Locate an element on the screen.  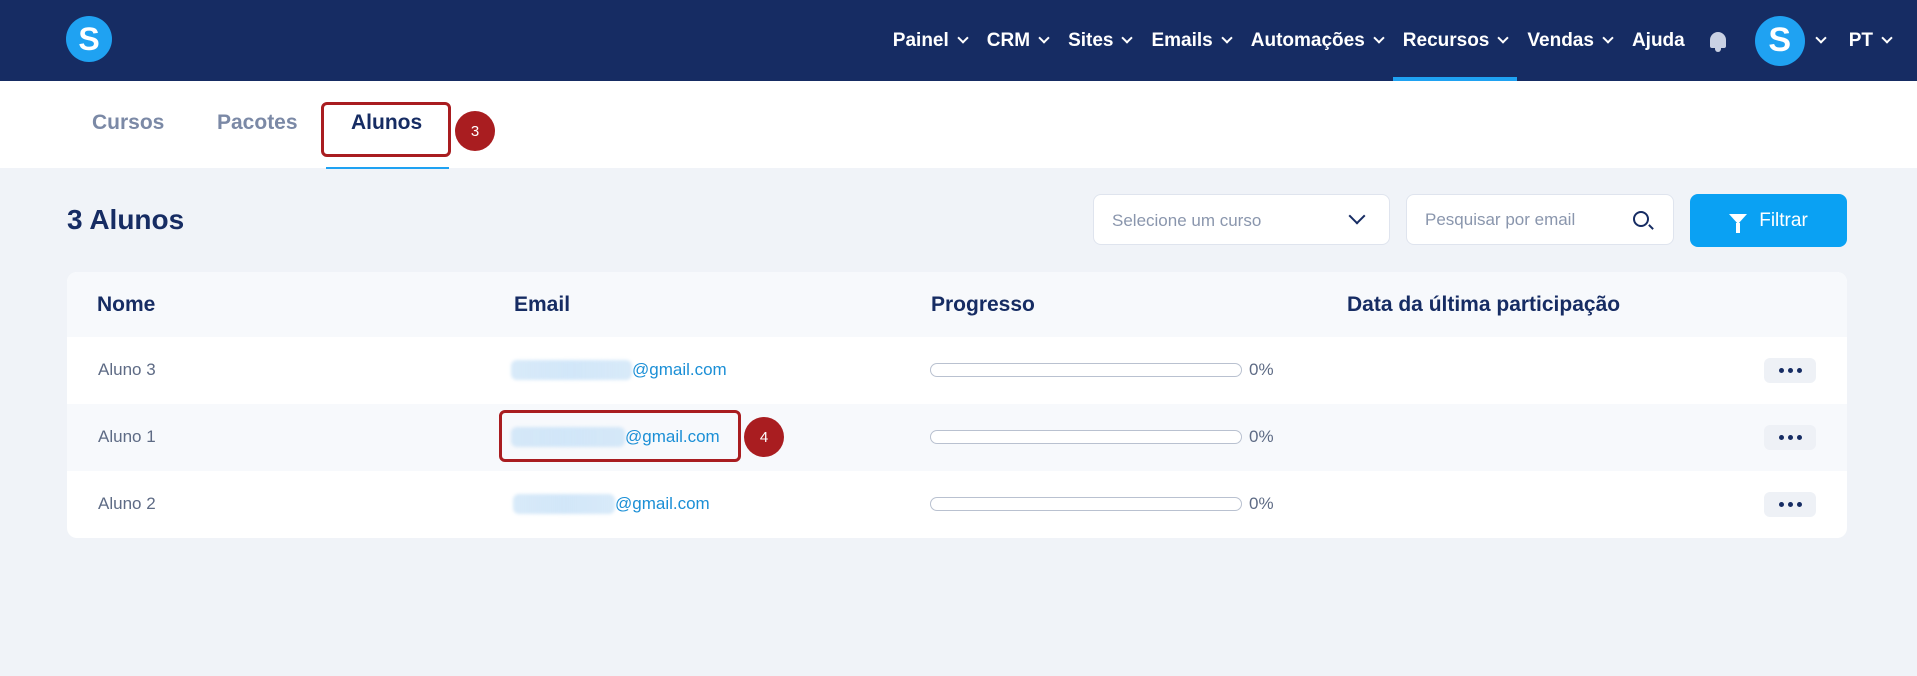
nav-item-emails: Emails is located at coordinates (1190, 40).